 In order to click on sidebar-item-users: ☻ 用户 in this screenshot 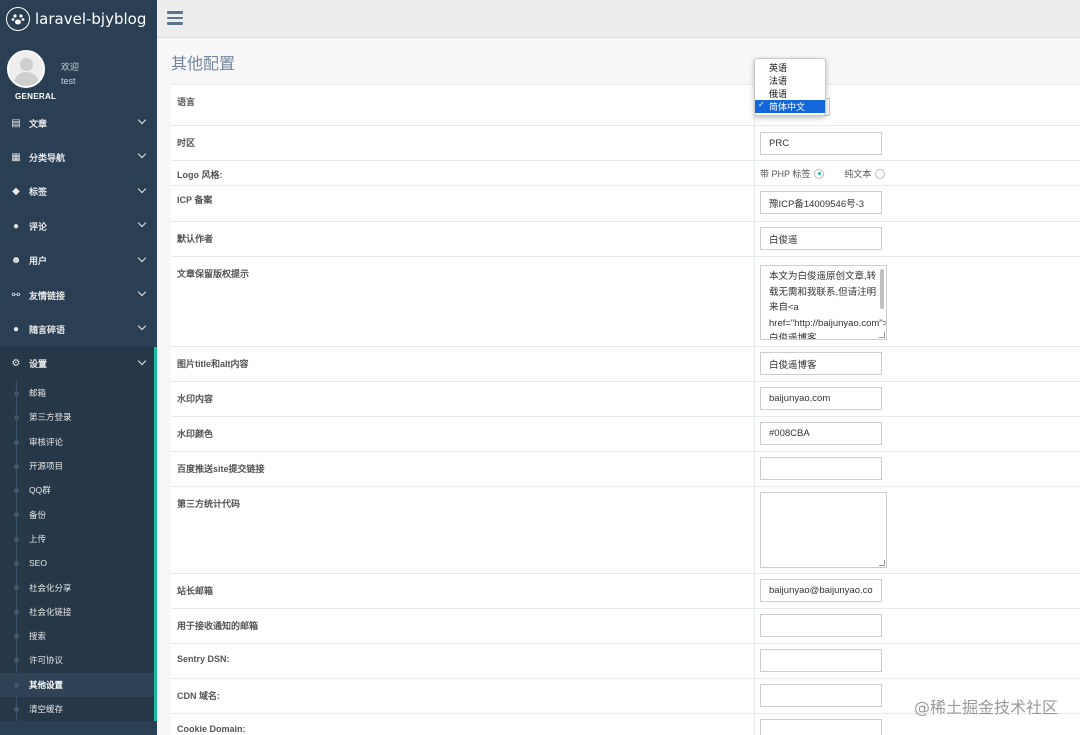, I will do `click(78, 261)`.